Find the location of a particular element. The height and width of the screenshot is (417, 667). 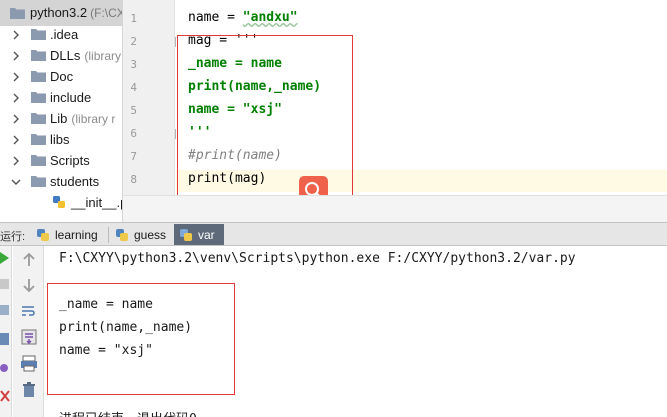

layout-icon is located at coordinates (5, 339).